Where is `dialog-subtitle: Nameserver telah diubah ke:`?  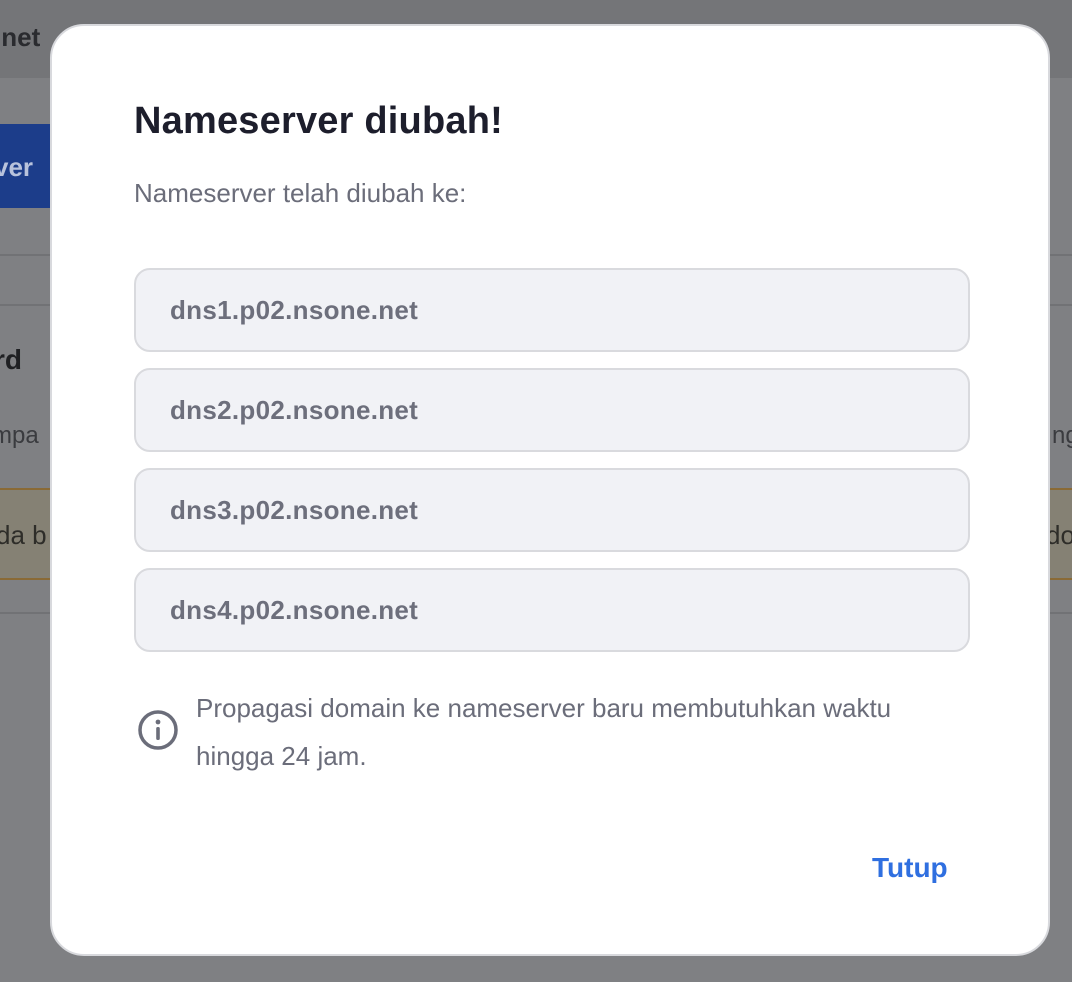 dialog-subtitle: Nameserver telah diubah ke: is located at coordinates (300, 193).